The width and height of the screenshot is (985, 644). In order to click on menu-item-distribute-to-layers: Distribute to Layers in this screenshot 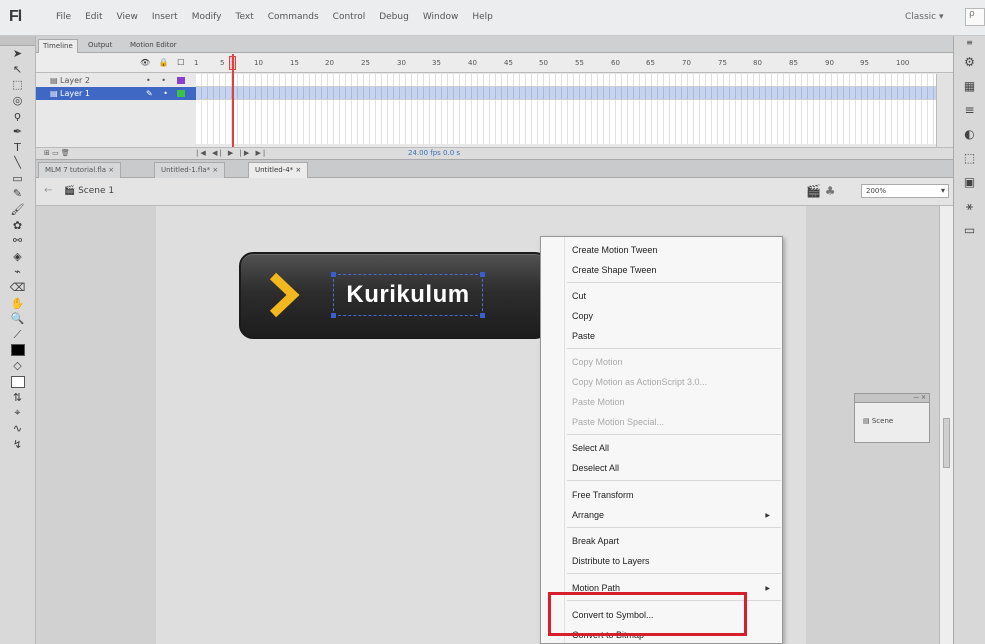, I will do `click(611, 561)`.